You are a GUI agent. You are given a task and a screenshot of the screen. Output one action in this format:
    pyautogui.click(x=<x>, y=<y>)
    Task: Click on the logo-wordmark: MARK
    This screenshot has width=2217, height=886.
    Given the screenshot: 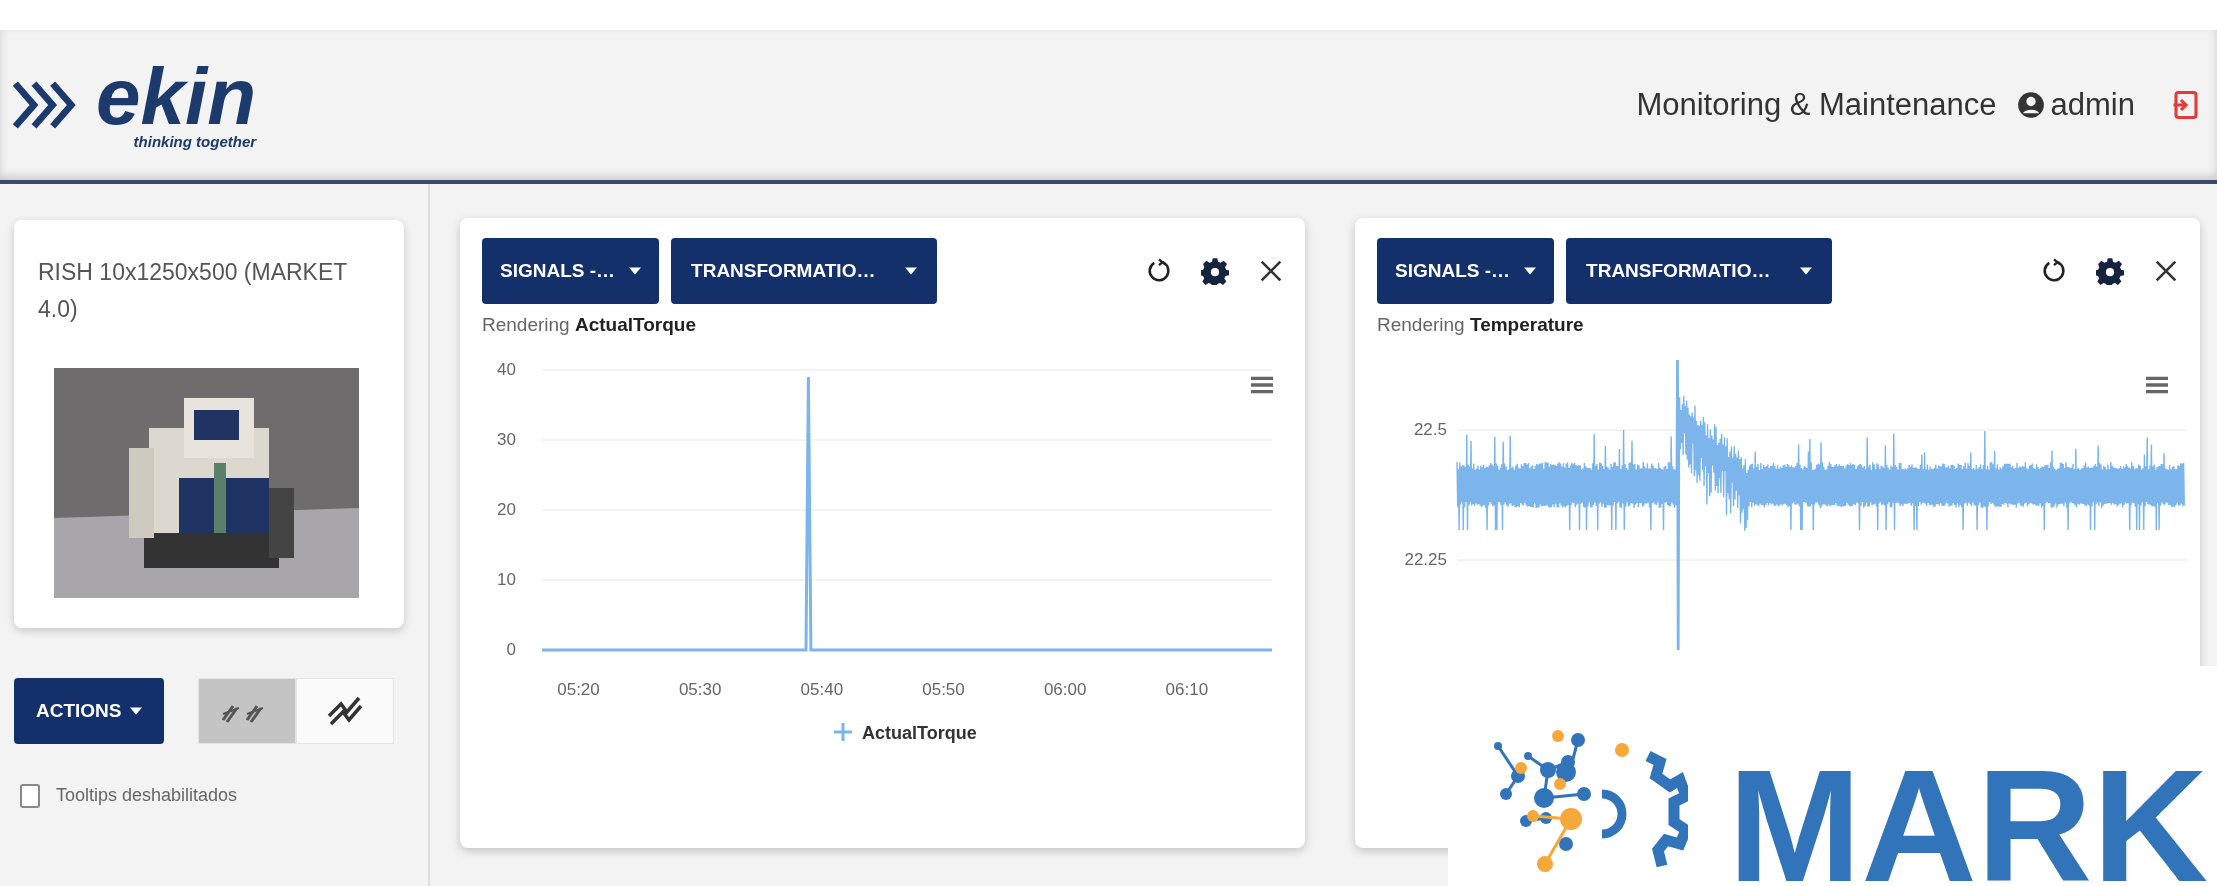 What is the action you would take?
    pyautogui.click(x=1968, y=816)
    